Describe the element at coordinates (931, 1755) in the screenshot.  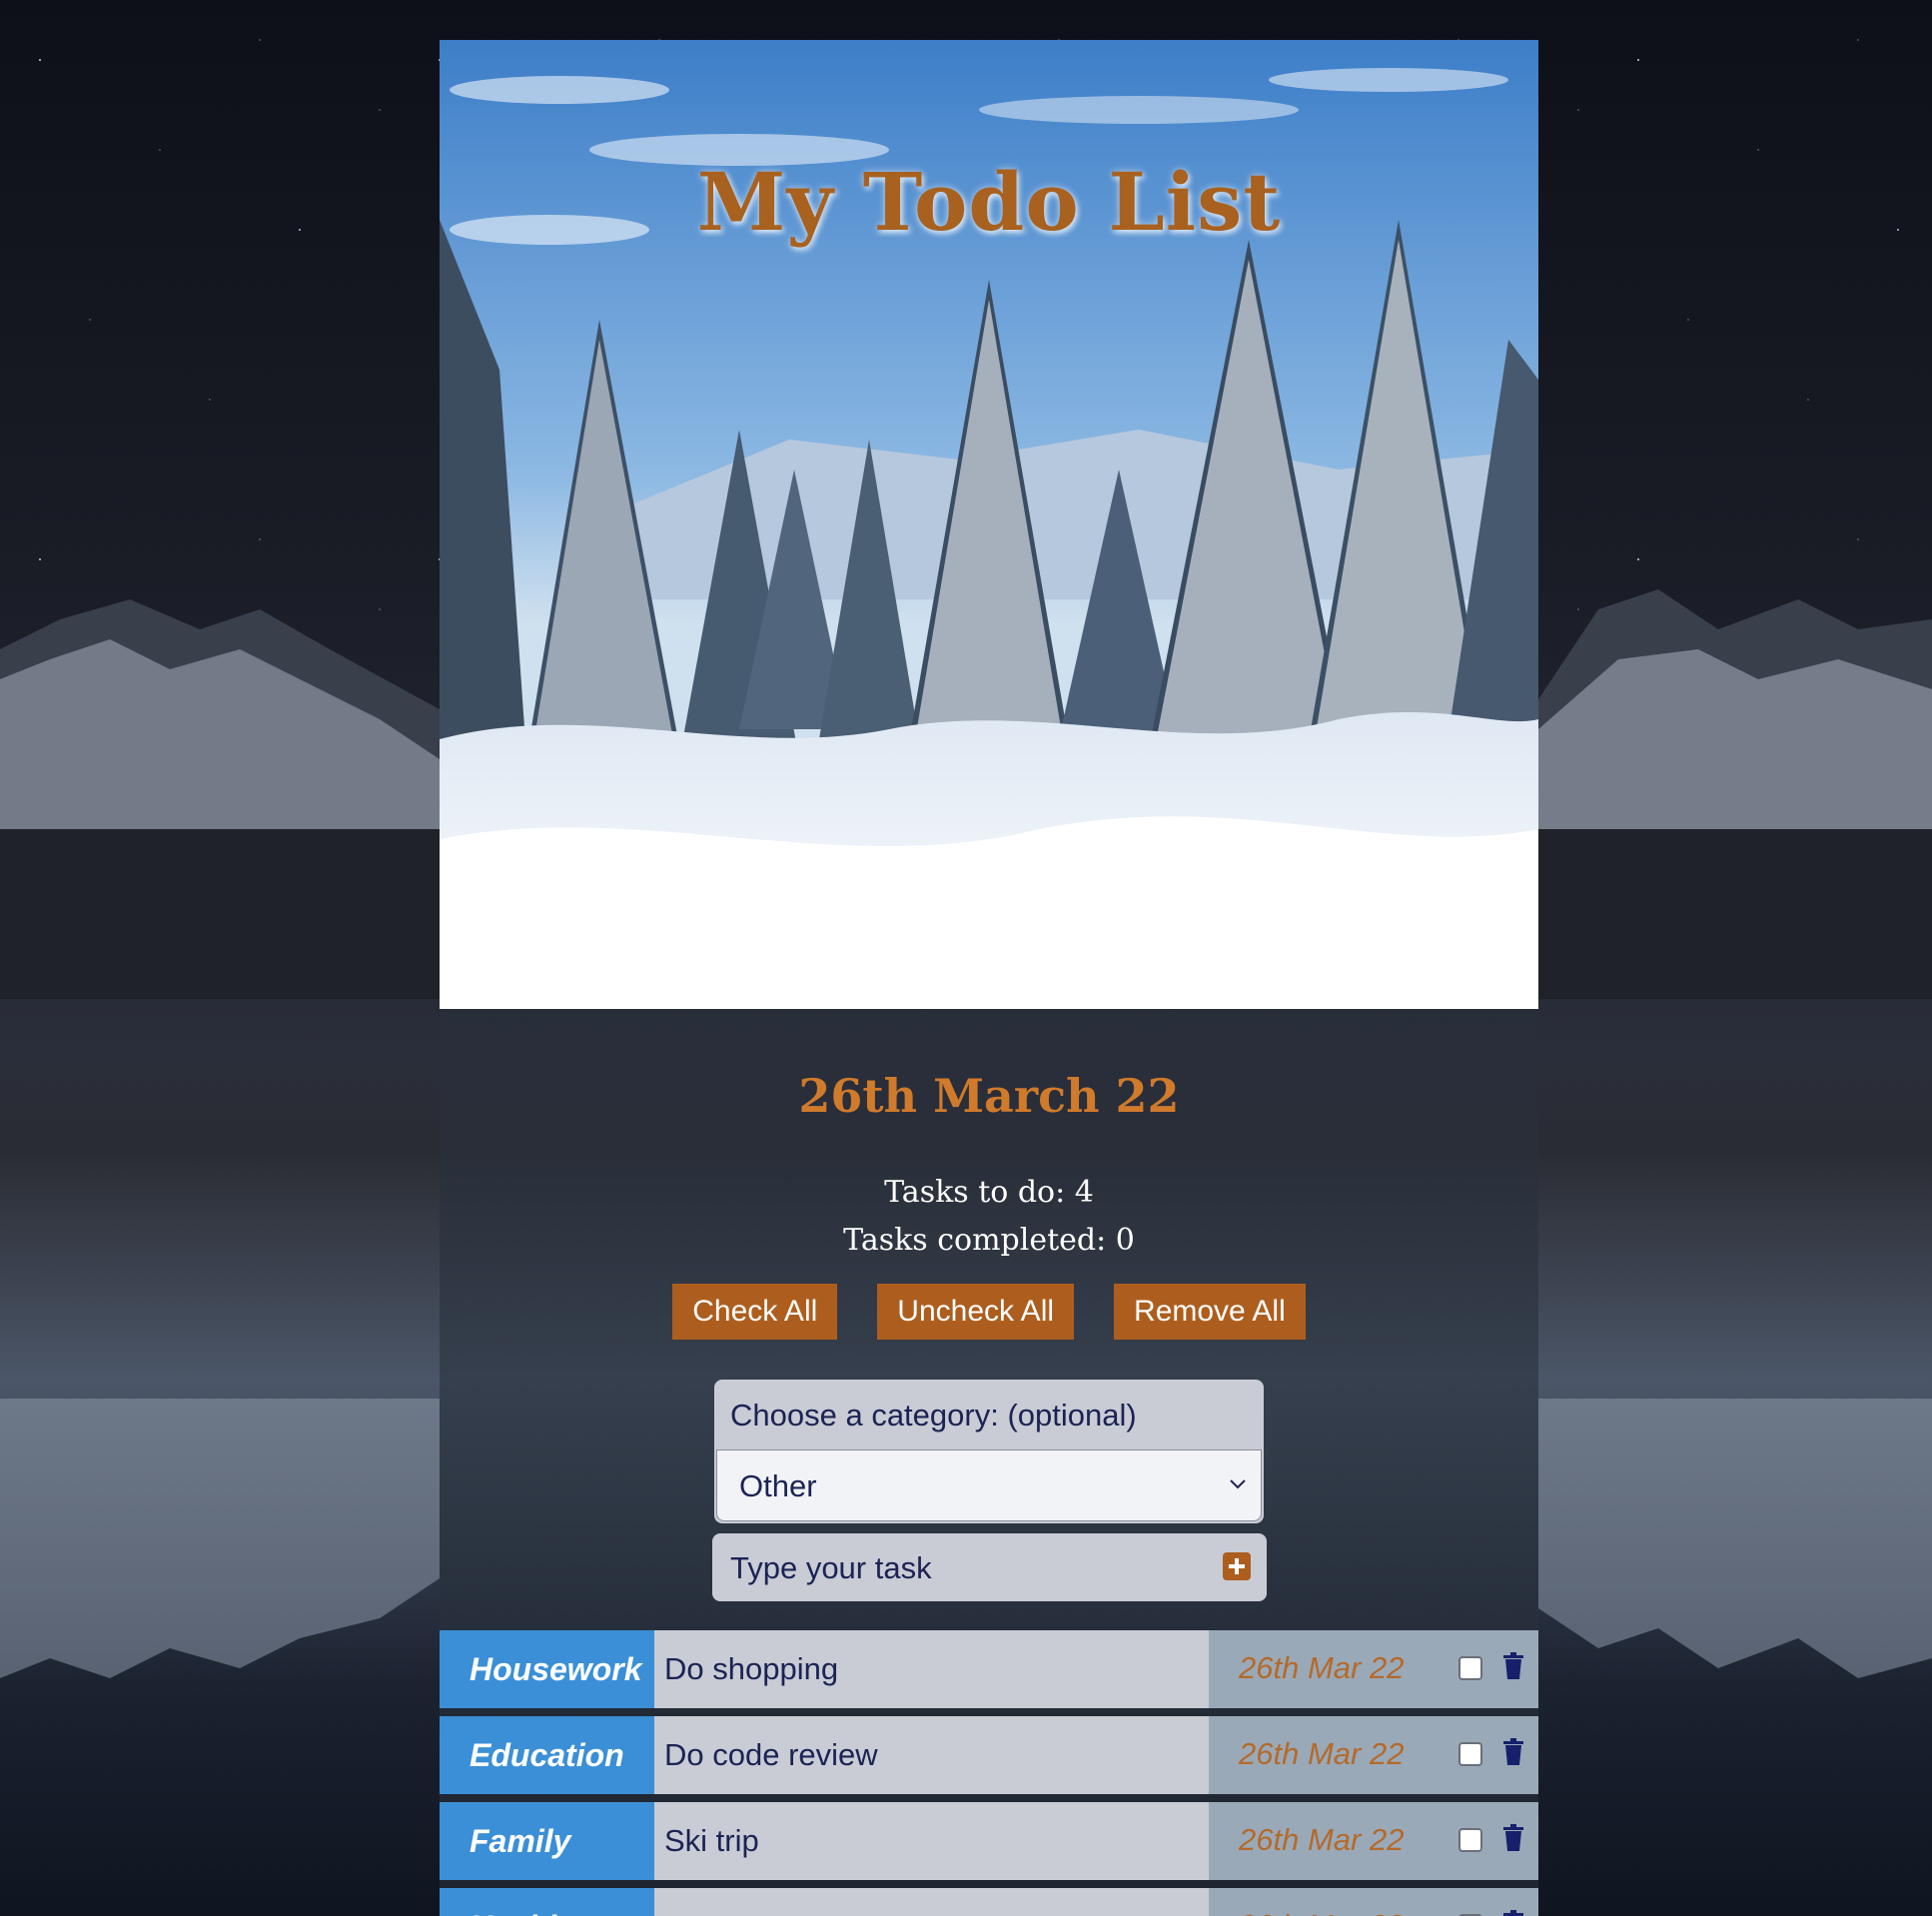
I see `todo-text: Do code review` at that location.